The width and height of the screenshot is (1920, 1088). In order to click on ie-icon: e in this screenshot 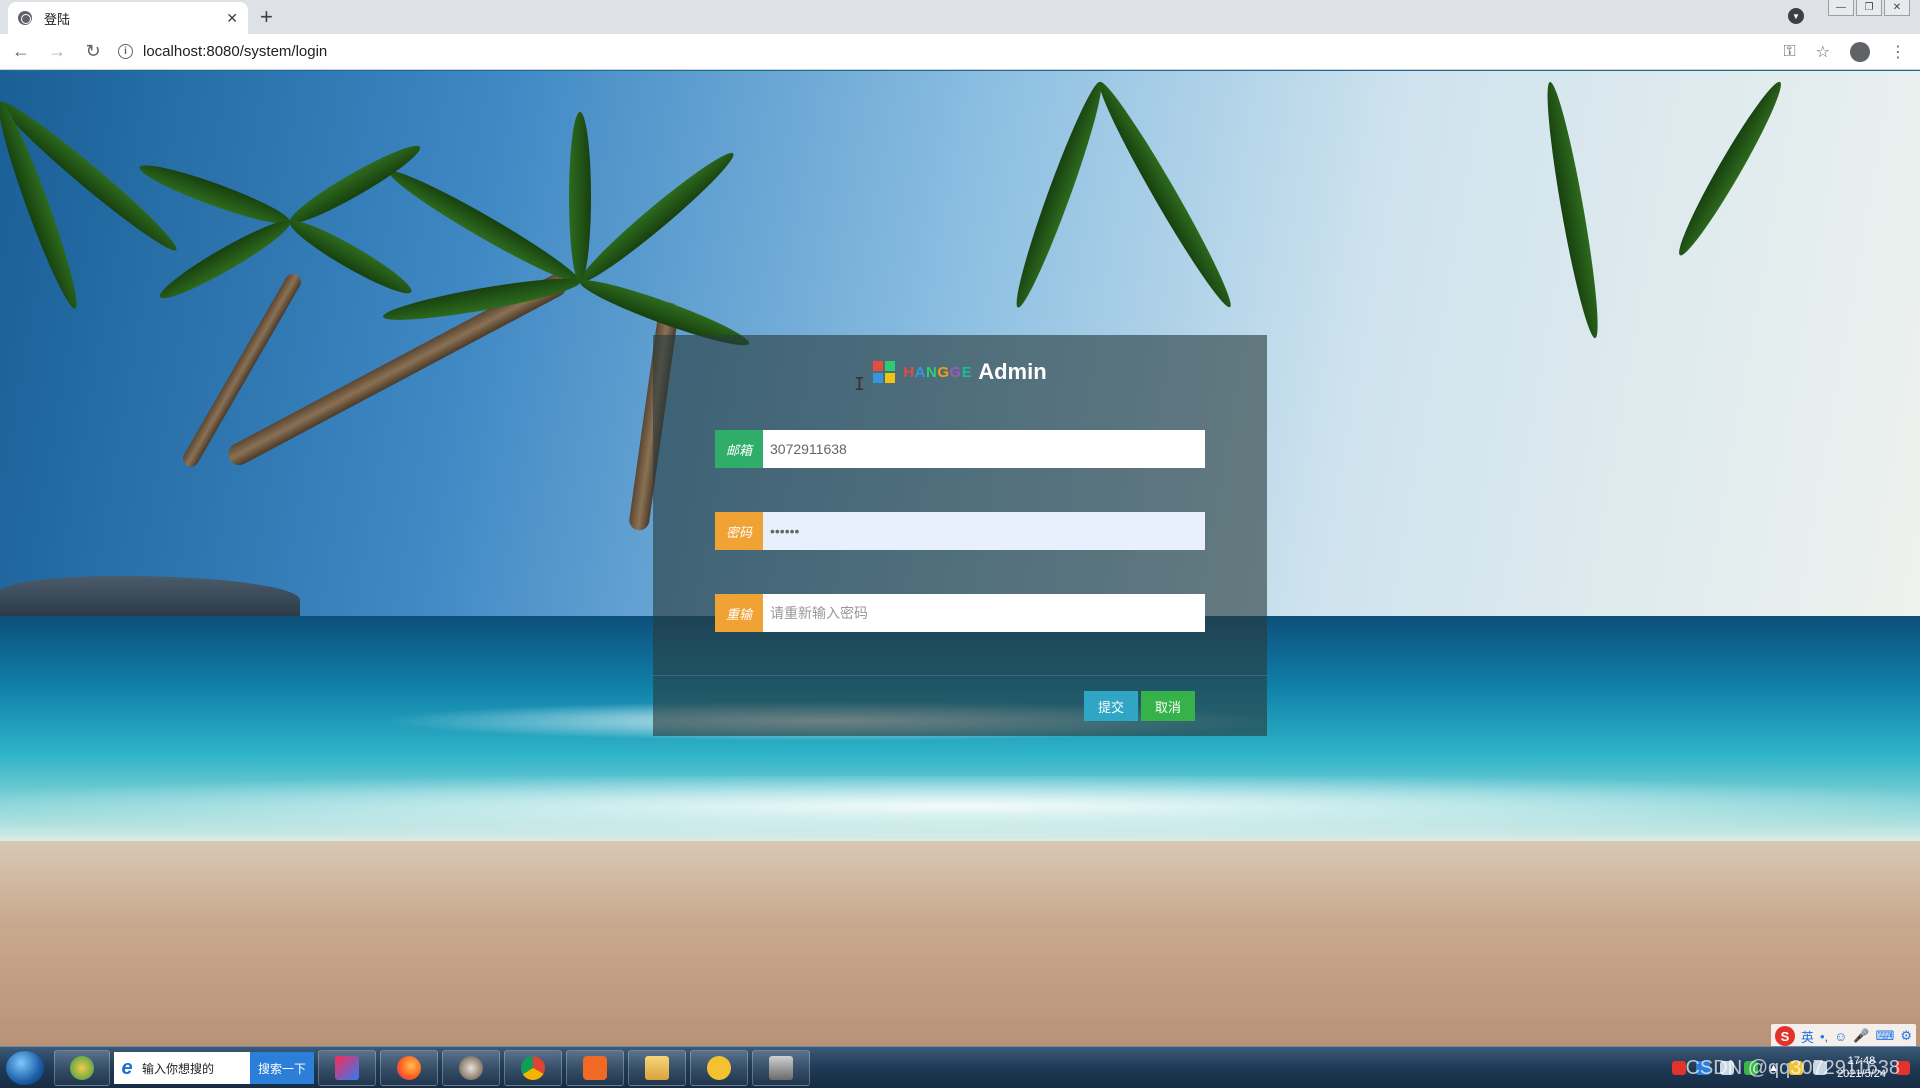, I will do `click(127, 1068)`.